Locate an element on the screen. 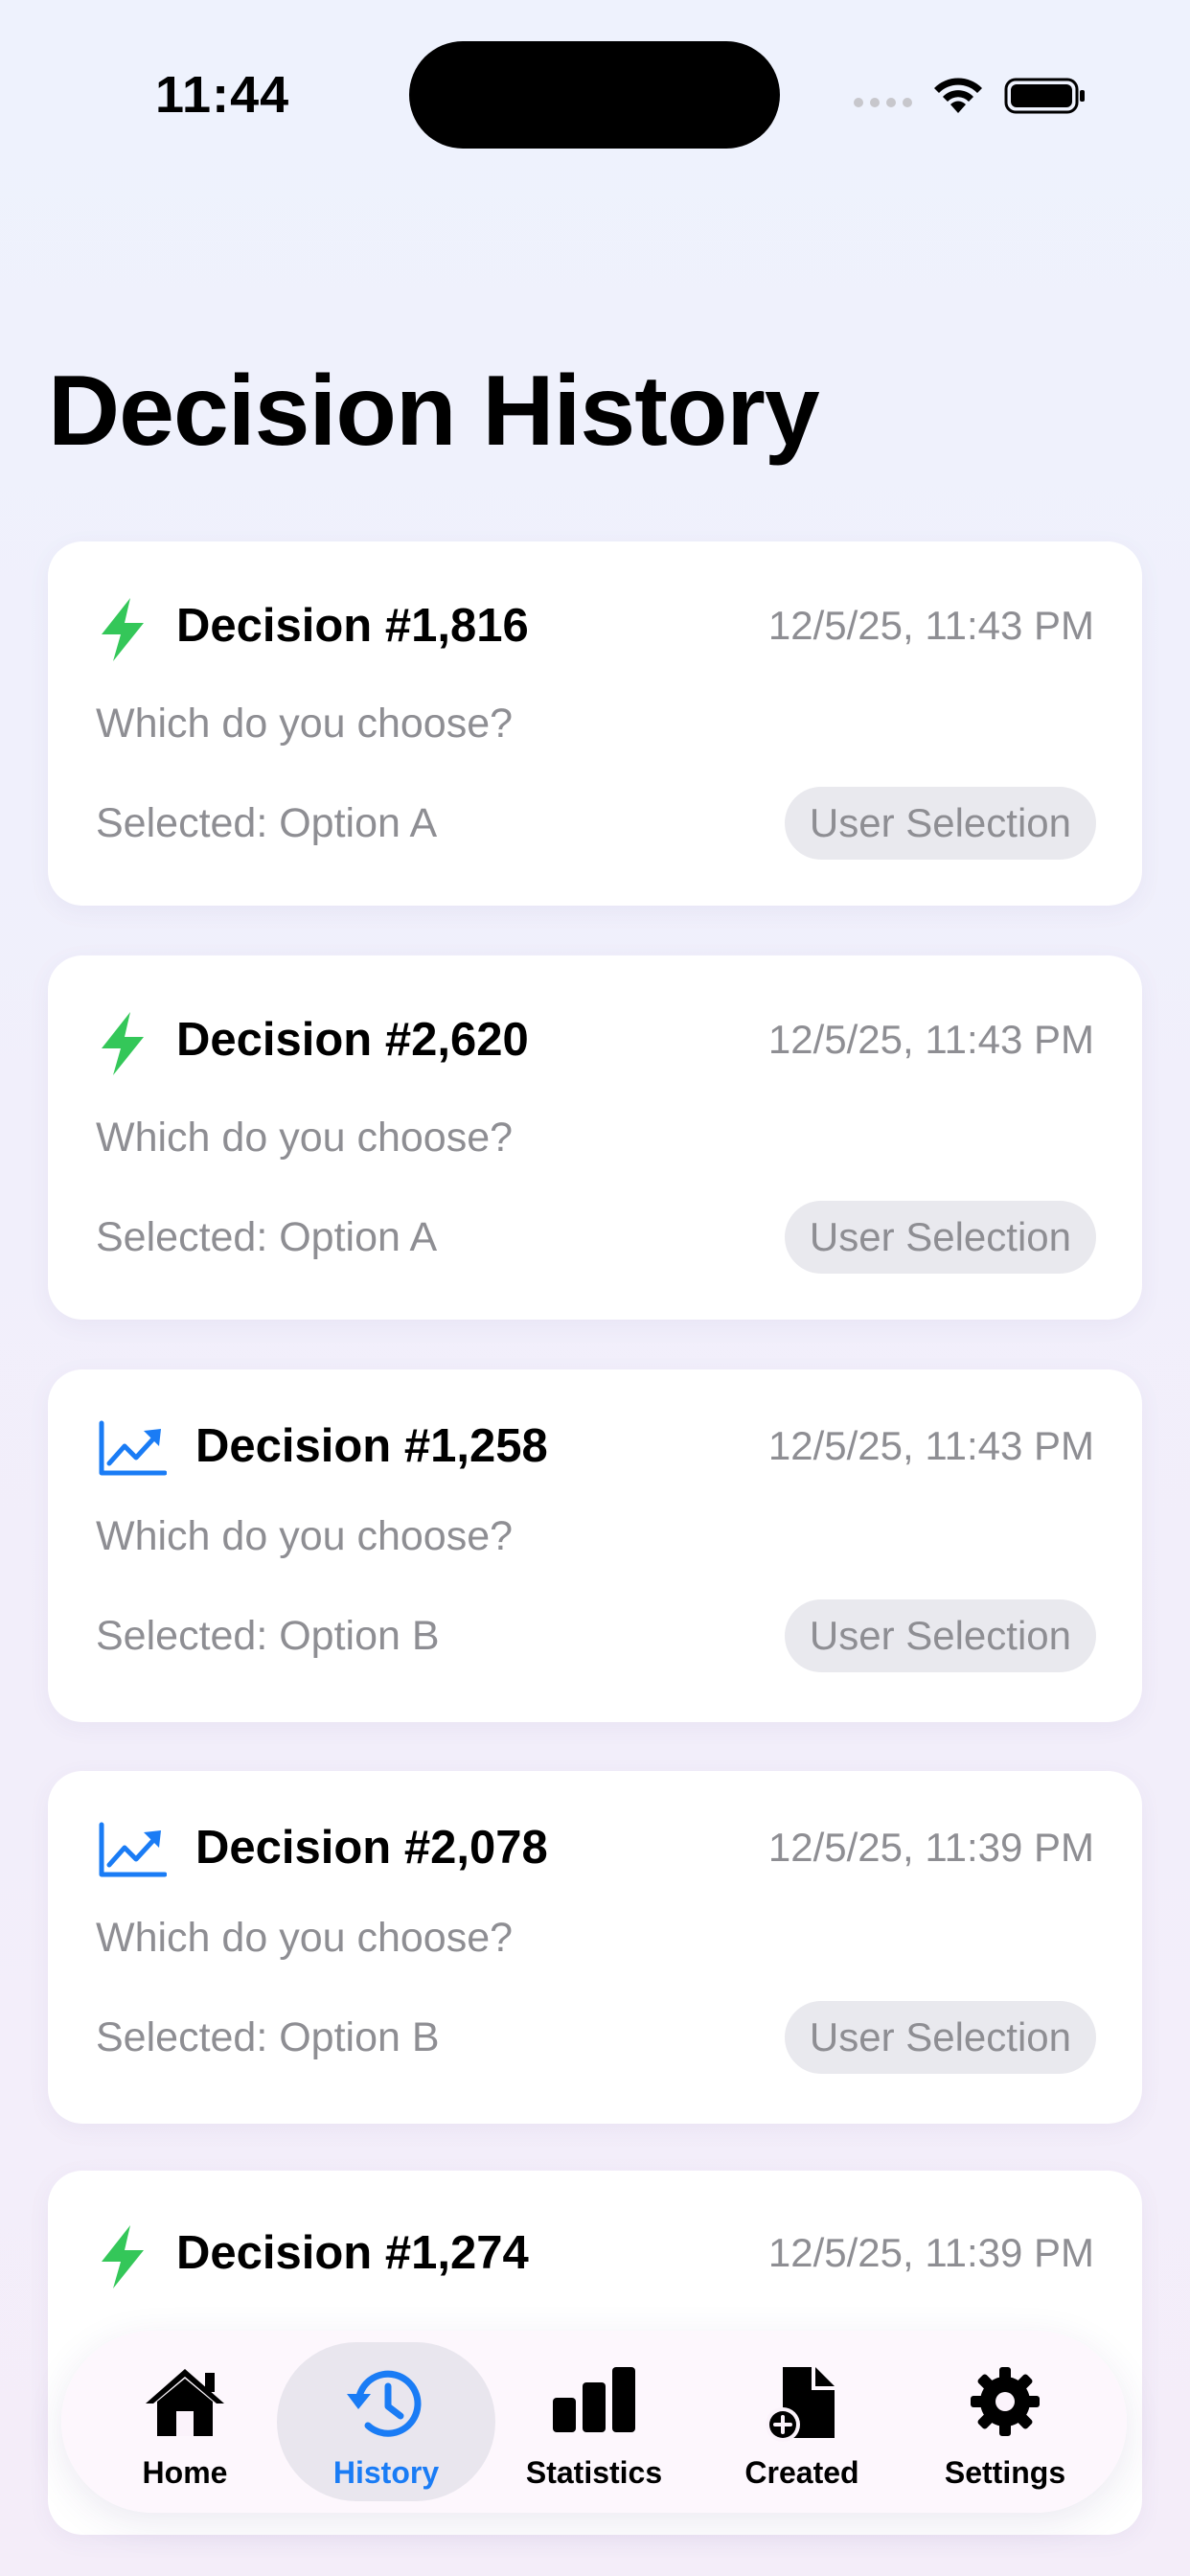 This screenshot has width=1190, height=2576. tab-statistics: Statistics is located at coordinates (594, 2422).